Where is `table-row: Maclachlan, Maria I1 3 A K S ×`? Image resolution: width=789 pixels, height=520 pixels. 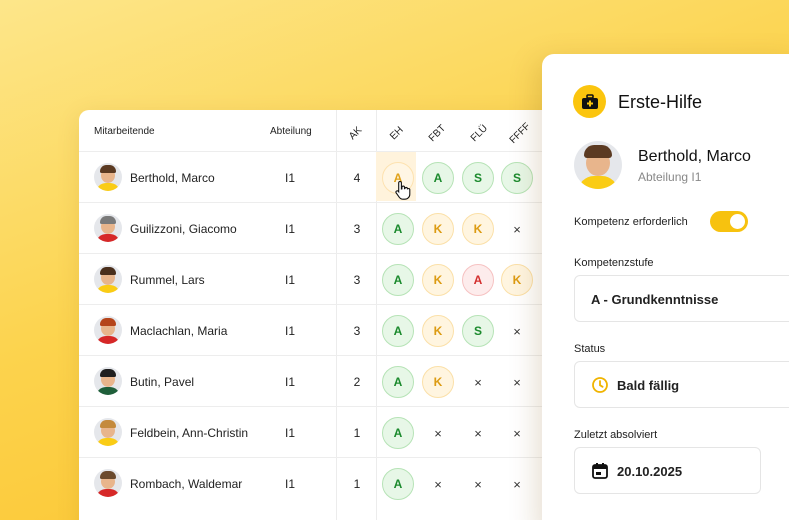
table-row: Maclachlan, Maria I1 3 A K S × is located at coordinates (339, 329).